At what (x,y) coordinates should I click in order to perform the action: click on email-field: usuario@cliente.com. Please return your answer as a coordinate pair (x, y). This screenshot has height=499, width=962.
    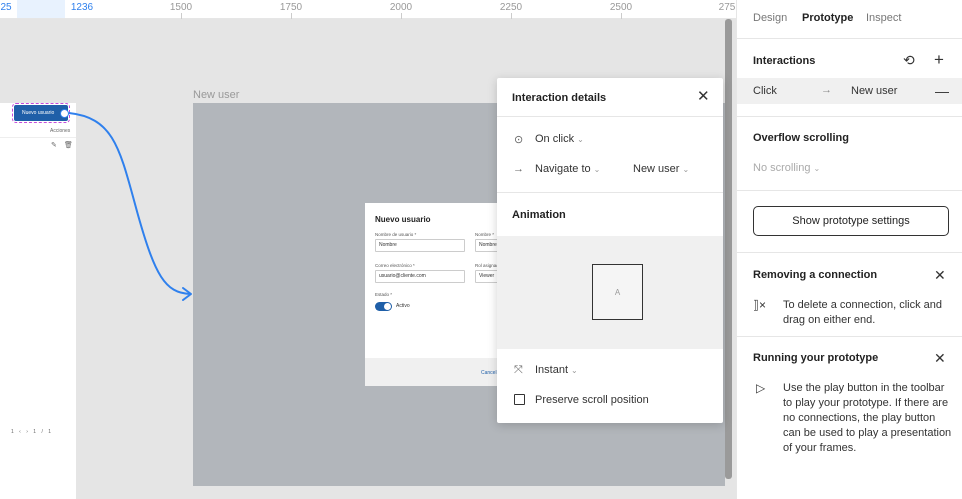
    Looking at the image, I should click on (420, 276).